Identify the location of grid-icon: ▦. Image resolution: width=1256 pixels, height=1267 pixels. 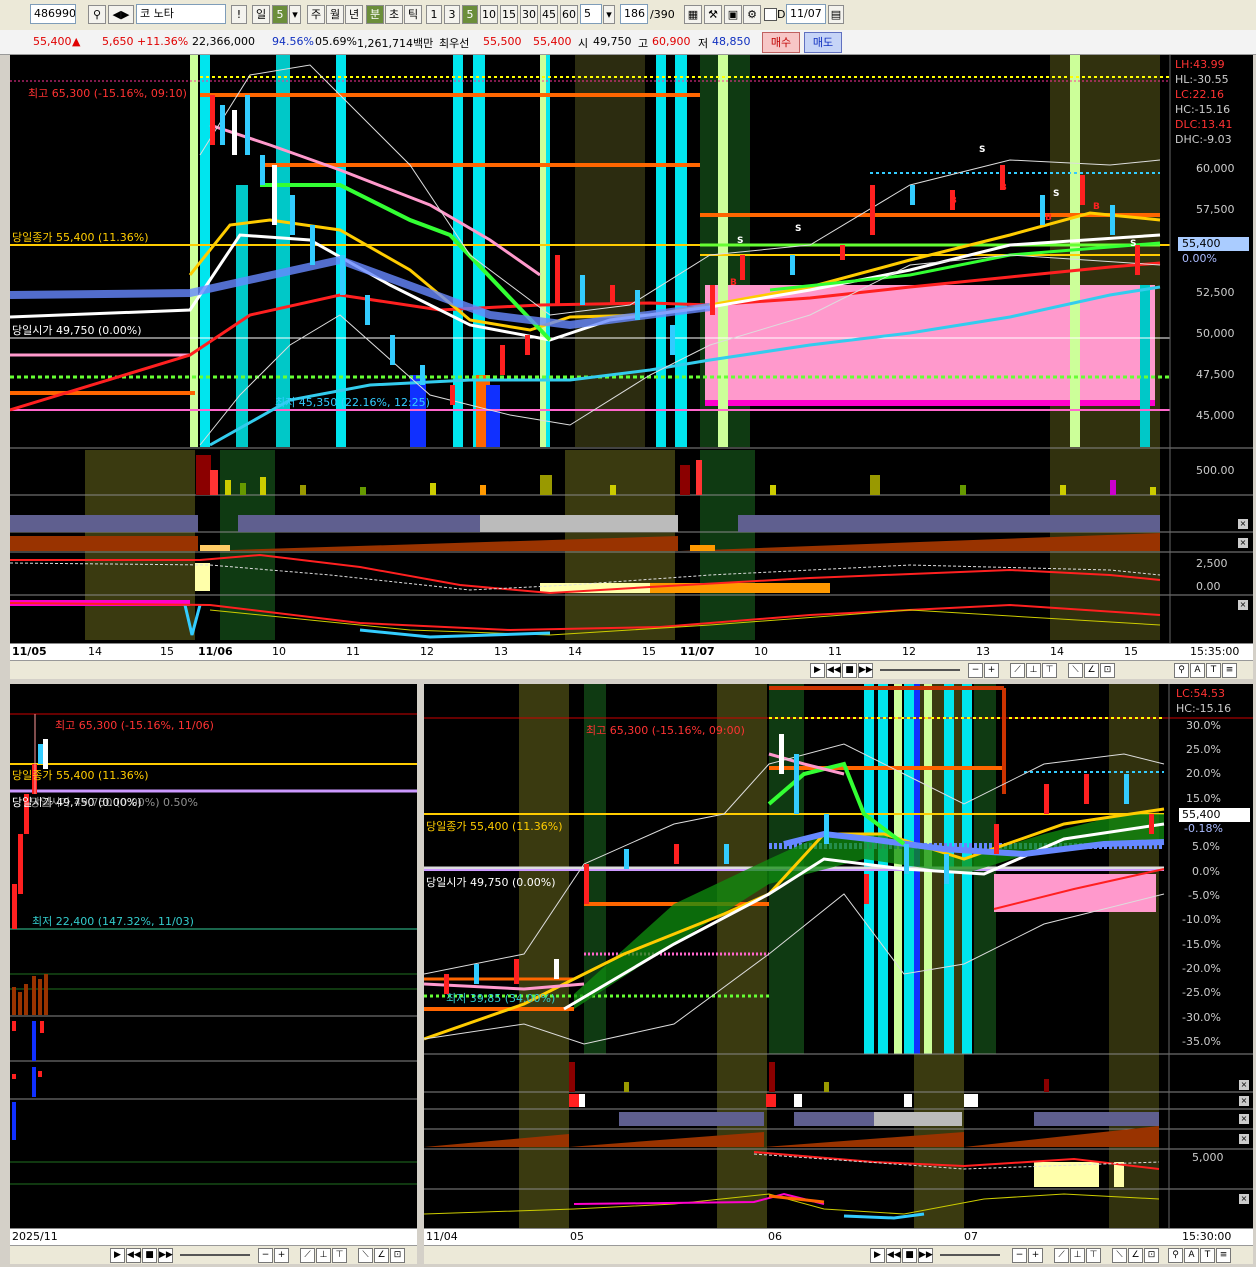
(693, 14).